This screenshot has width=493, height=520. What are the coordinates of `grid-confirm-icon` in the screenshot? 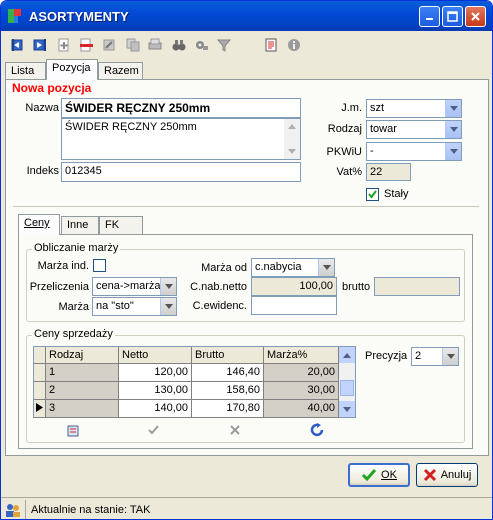 It's located at (153, 430).